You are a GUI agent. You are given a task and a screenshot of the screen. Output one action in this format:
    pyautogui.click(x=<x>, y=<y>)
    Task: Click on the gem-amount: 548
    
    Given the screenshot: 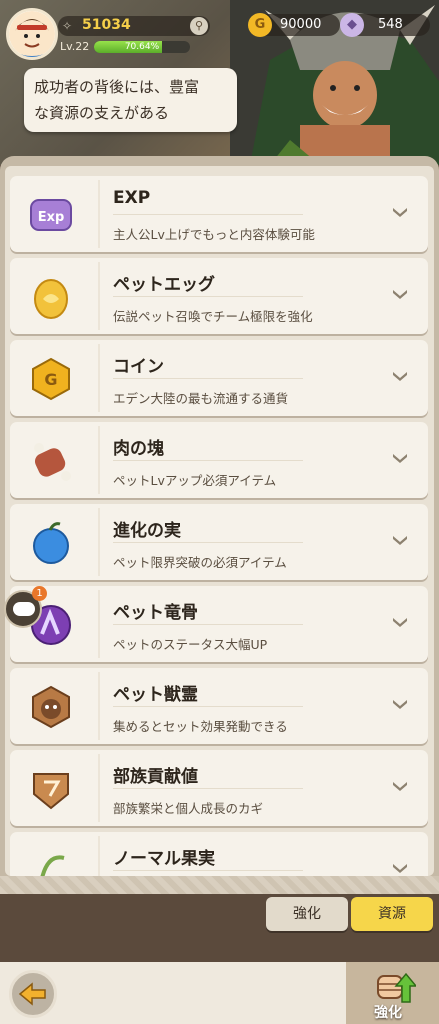 What is the action you would take?
    pyautogui.click(x=390, y=24)
    